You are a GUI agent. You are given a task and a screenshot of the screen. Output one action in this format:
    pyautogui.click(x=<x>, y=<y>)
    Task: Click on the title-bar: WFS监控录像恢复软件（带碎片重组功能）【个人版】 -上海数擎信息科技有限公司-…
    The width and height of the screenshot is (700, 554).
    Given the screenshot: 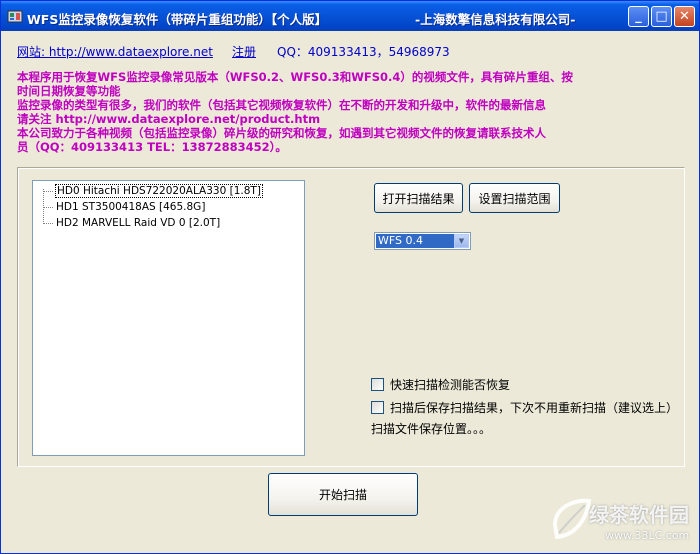 What is the action you would take?
    pyautogui.click(x=350, y=16)
    